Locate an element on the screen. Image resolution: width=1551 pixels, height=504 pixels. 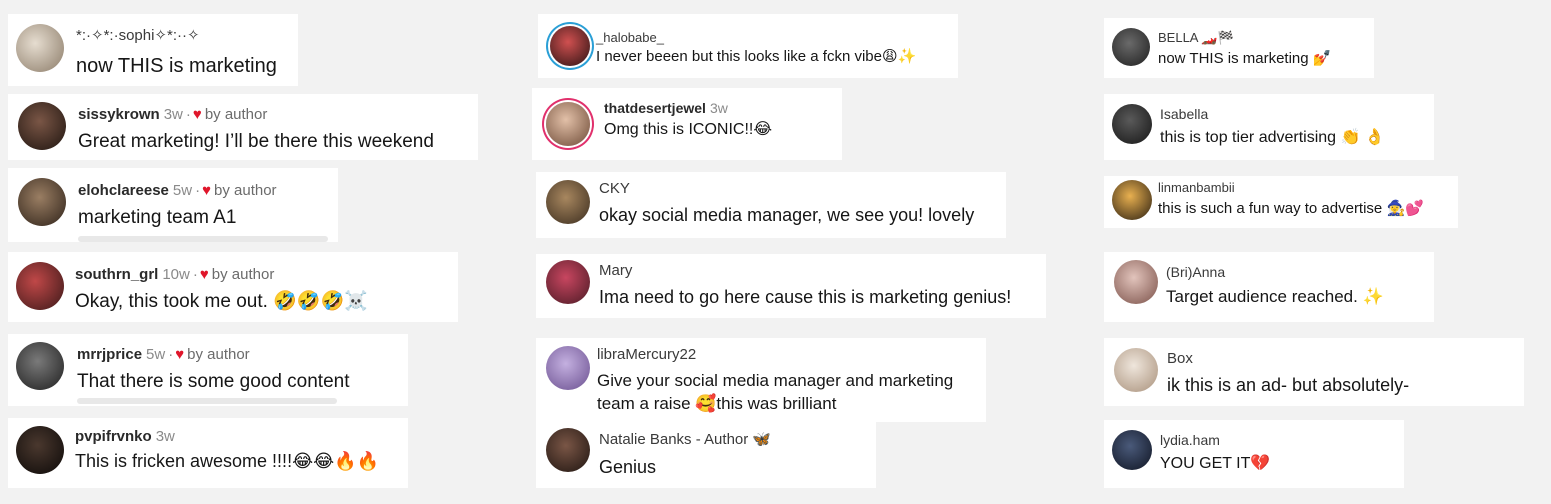
comment-card: Natalie Banks - Author 🦋 Genius is located at coordinates (706, 454).